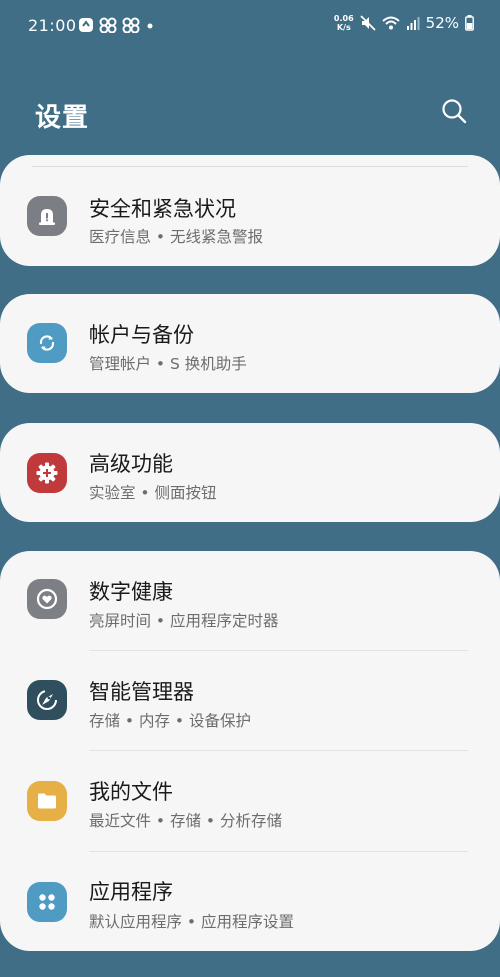 Image resolution: width=500 pixels, height=977 pixels. Describe the element at coordinates (185, 821) in the screenshot. I see `item-subtitle: 最近文件 • 存储 • 分析存储` at that location.